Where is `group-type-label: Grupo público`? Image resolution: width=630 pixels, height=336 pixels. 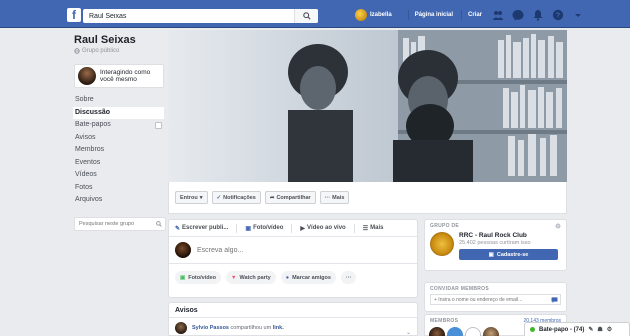 group-type-label: Grupo público is located at coordinates (101, 51).